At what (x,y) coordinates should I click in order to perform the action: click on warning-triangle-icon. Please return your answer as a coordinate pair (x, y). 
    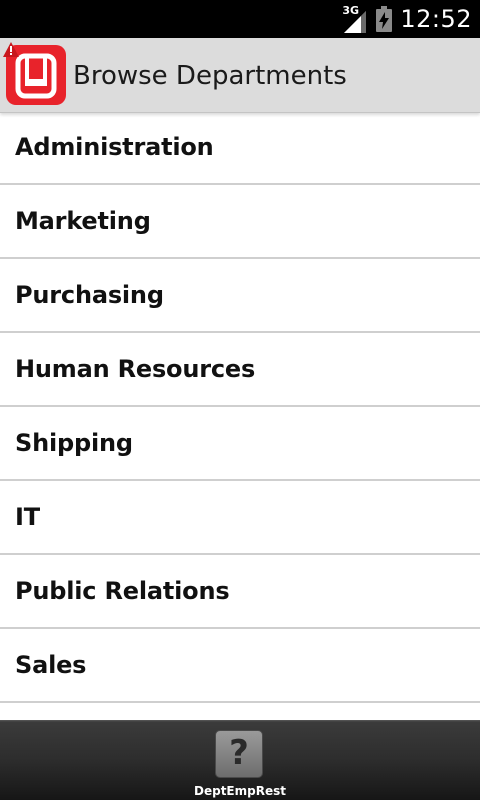
    Looking at the image, I should click on (11, 52).